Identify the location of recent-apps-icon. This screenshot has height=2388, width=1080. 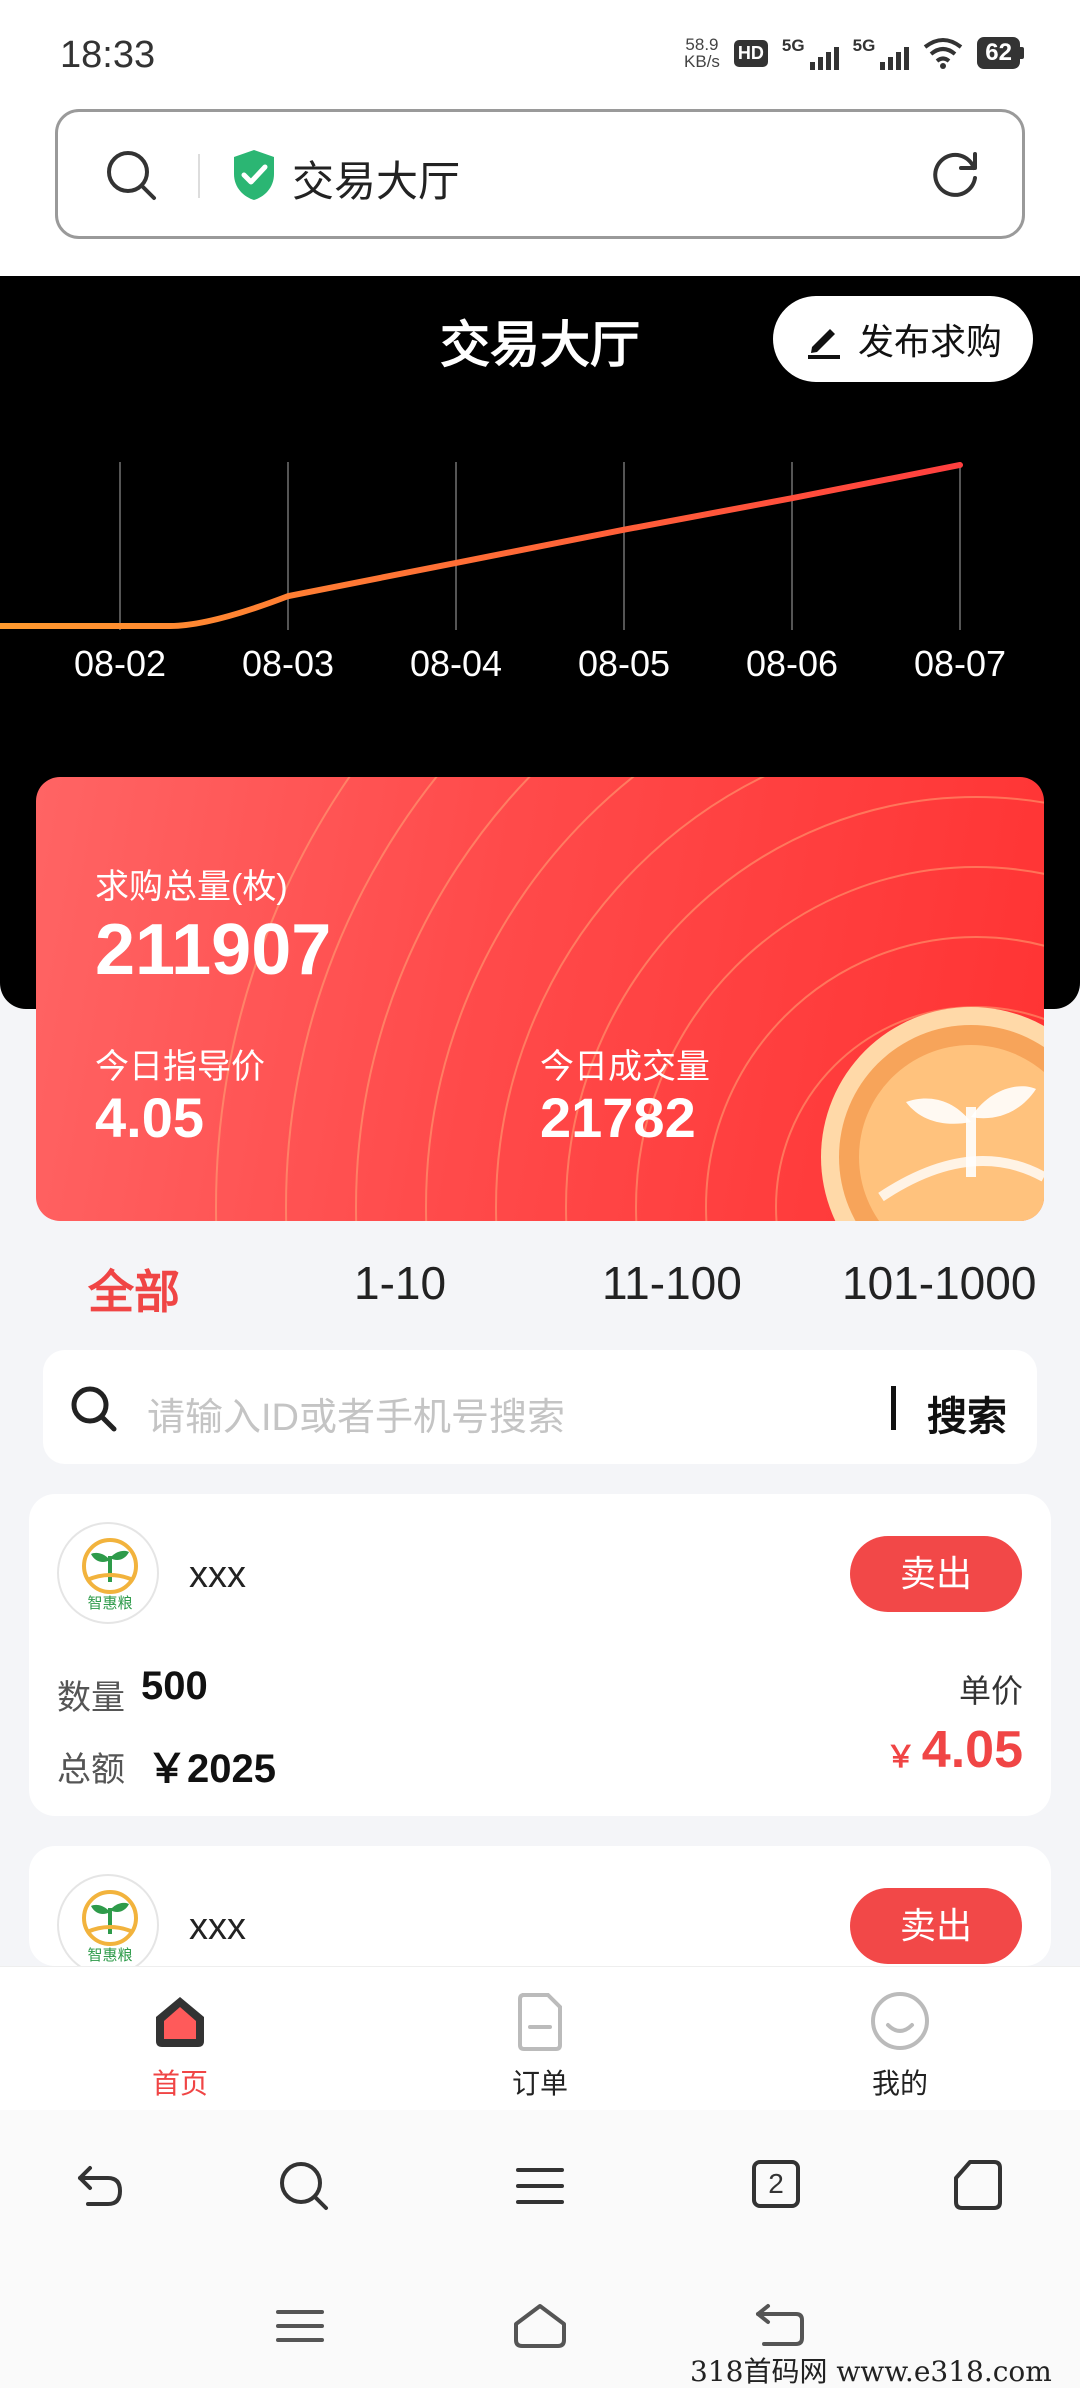
(300, 2326).